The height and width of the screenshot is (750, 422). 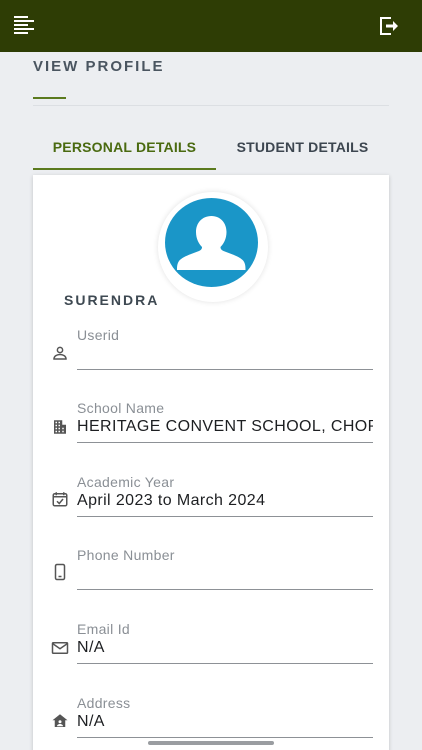 I want to click on building-icon, so click(x=60, y=427).